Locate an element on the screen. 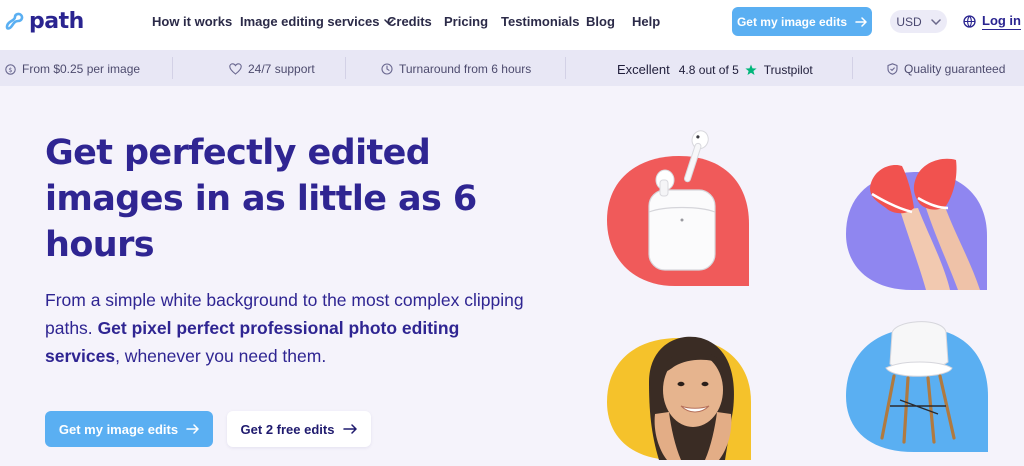  trust-support-text: 24/7 support is located at coordinates (281, 69).